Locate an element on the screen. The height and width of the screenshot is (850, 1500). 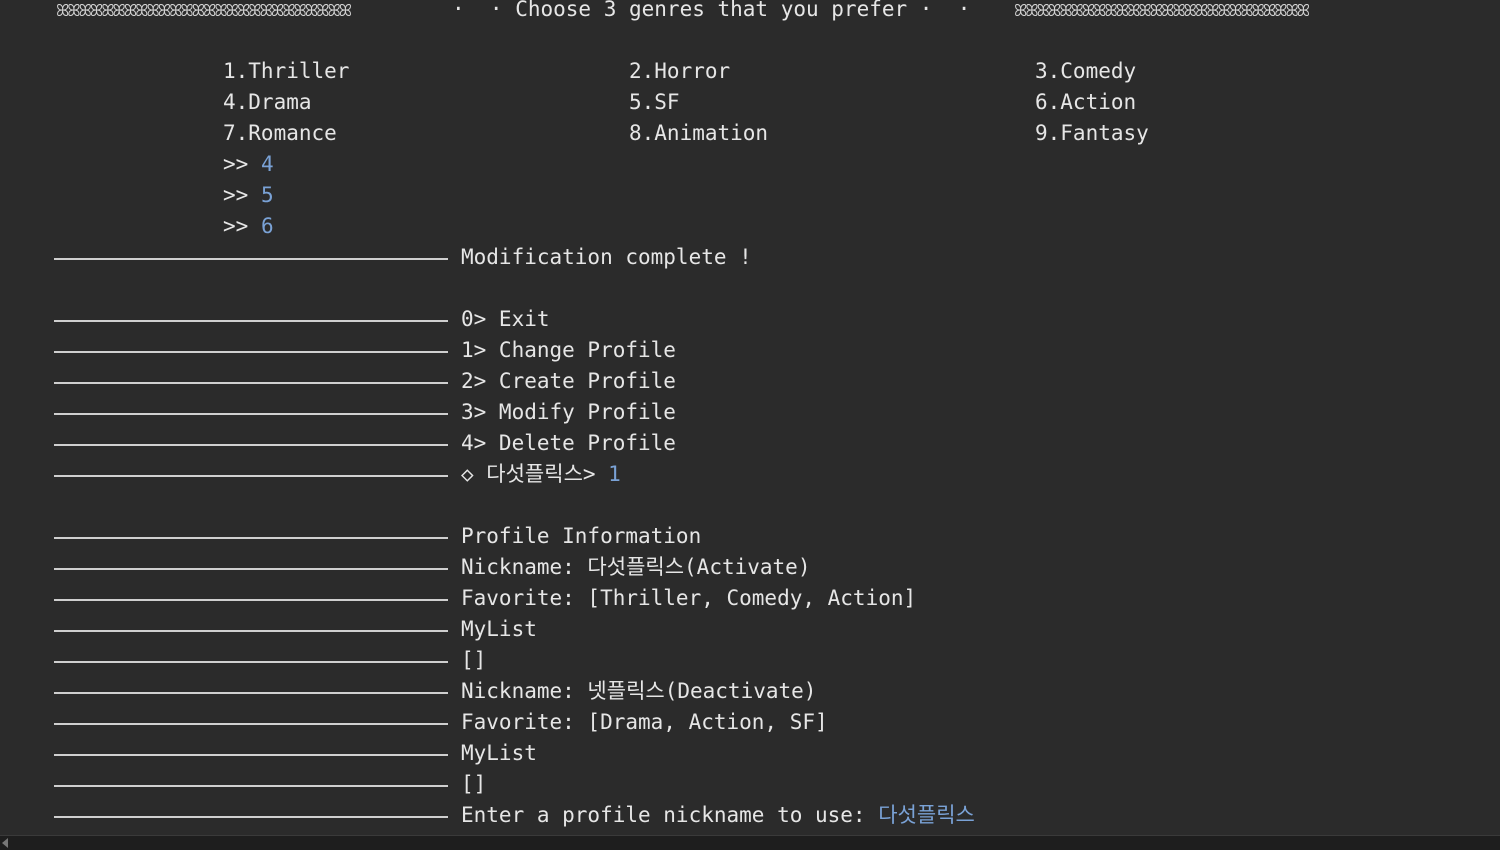
genre-horror: 2.Horror is located at coordinates (680, 71).